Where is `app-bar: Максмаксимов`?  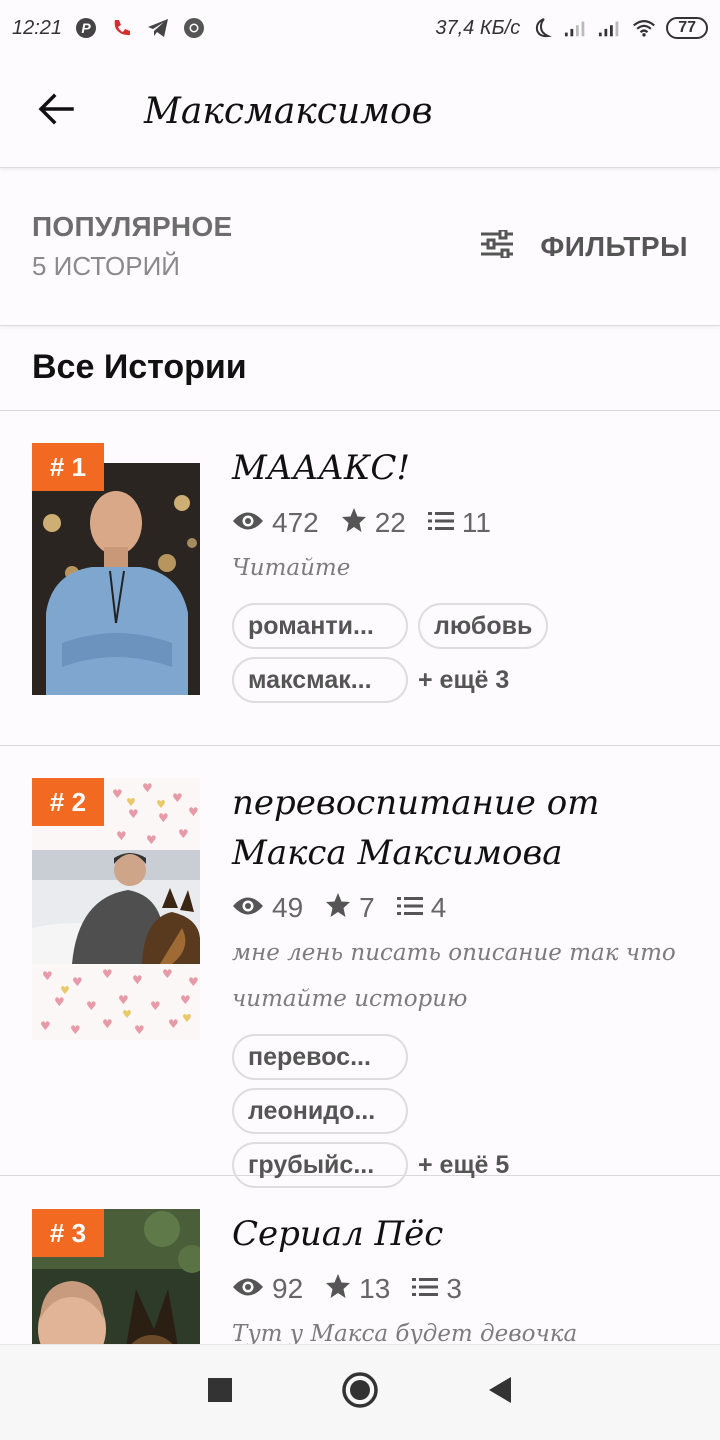
app-bar: Максмаксимов is located at coordinates (360, 112).